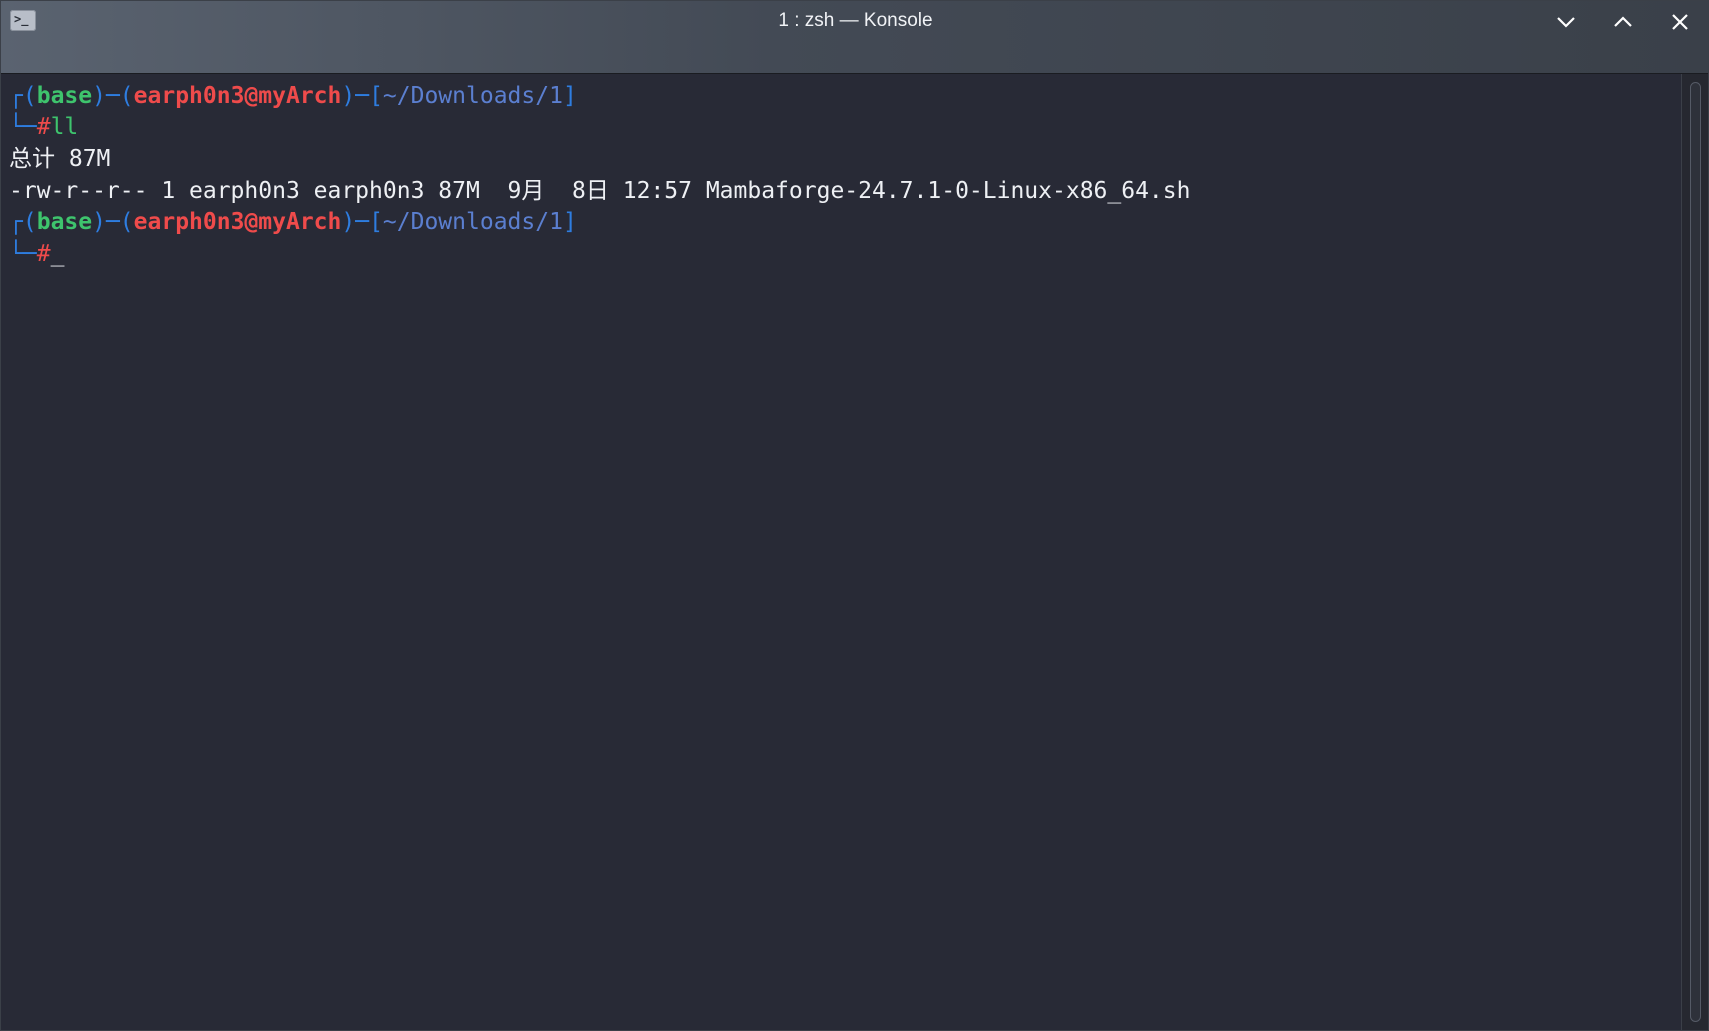 This screenshot has width=1709, height=1031. Describe the element at coordinates (57, 254) in the screenshot. I see `text-cursor: _` at that location.